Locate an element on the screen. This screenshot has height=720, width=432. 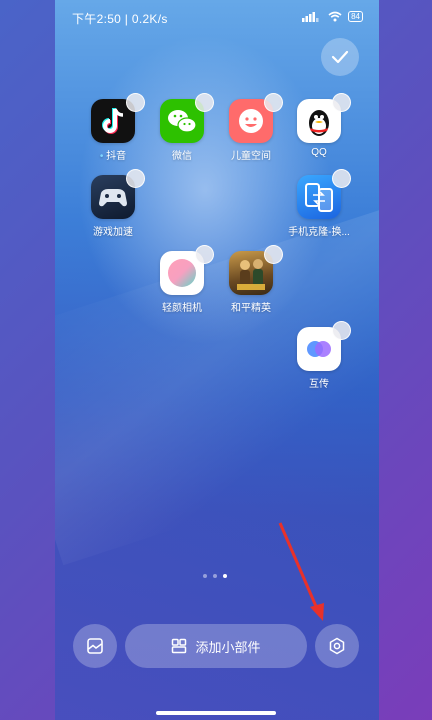
settings-button is located at coordinates (337, 646).